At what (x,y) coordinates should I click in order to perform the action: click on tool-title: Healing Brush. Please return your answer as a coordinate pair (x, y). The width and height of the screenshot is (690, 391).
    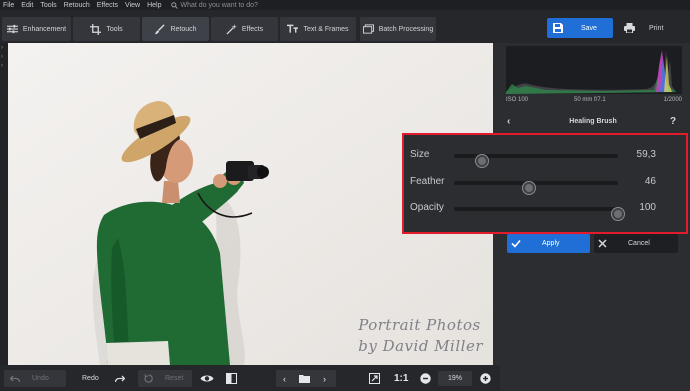
    Looking at the image, I should click on (593, 121).